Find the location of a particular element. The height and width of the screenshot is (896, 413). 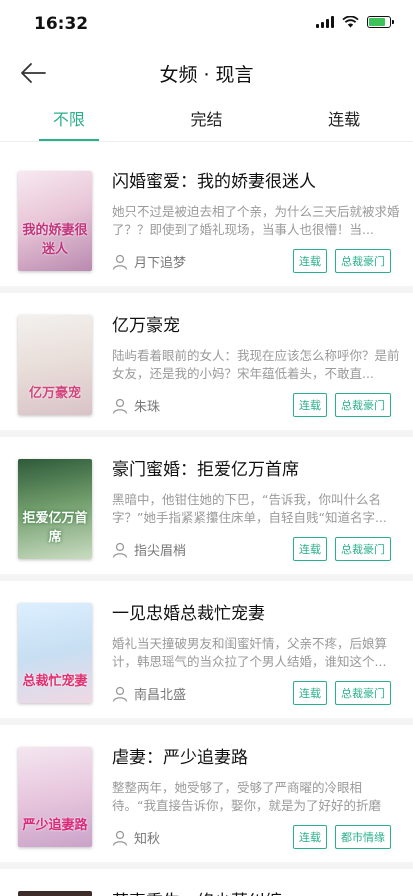

page-title: 女频 · 现言 is located at coordinates (206, 75).